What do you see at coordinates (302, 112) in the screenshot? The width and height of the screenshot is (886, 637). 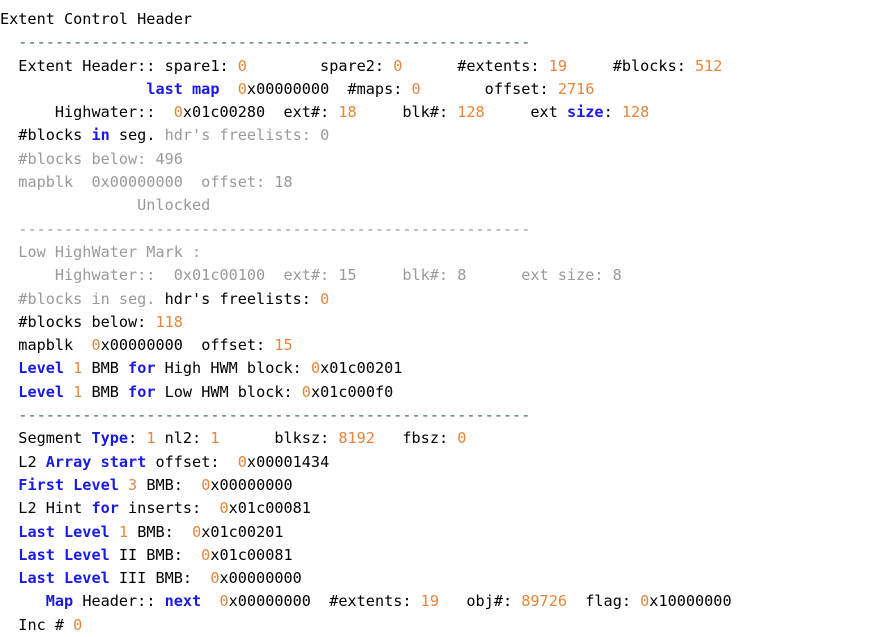 I see `token-p: ext#:` at bounding box center [302, 112].